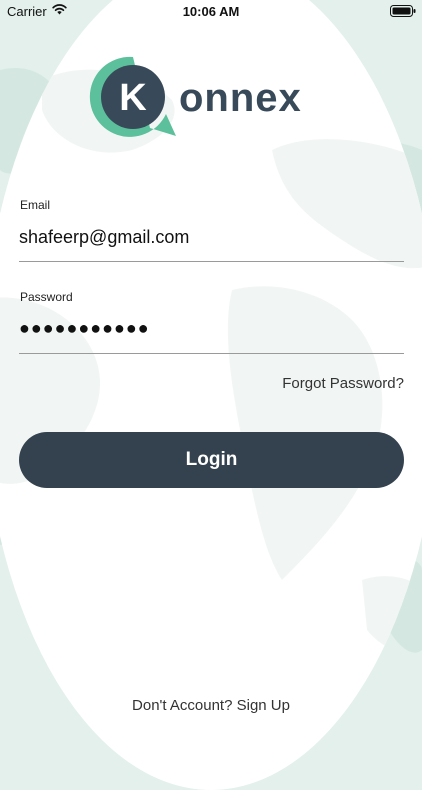 Image resolution: width=422 pixels, height=790 pixels. I want to click on password-label: Password, so click(46, 297).